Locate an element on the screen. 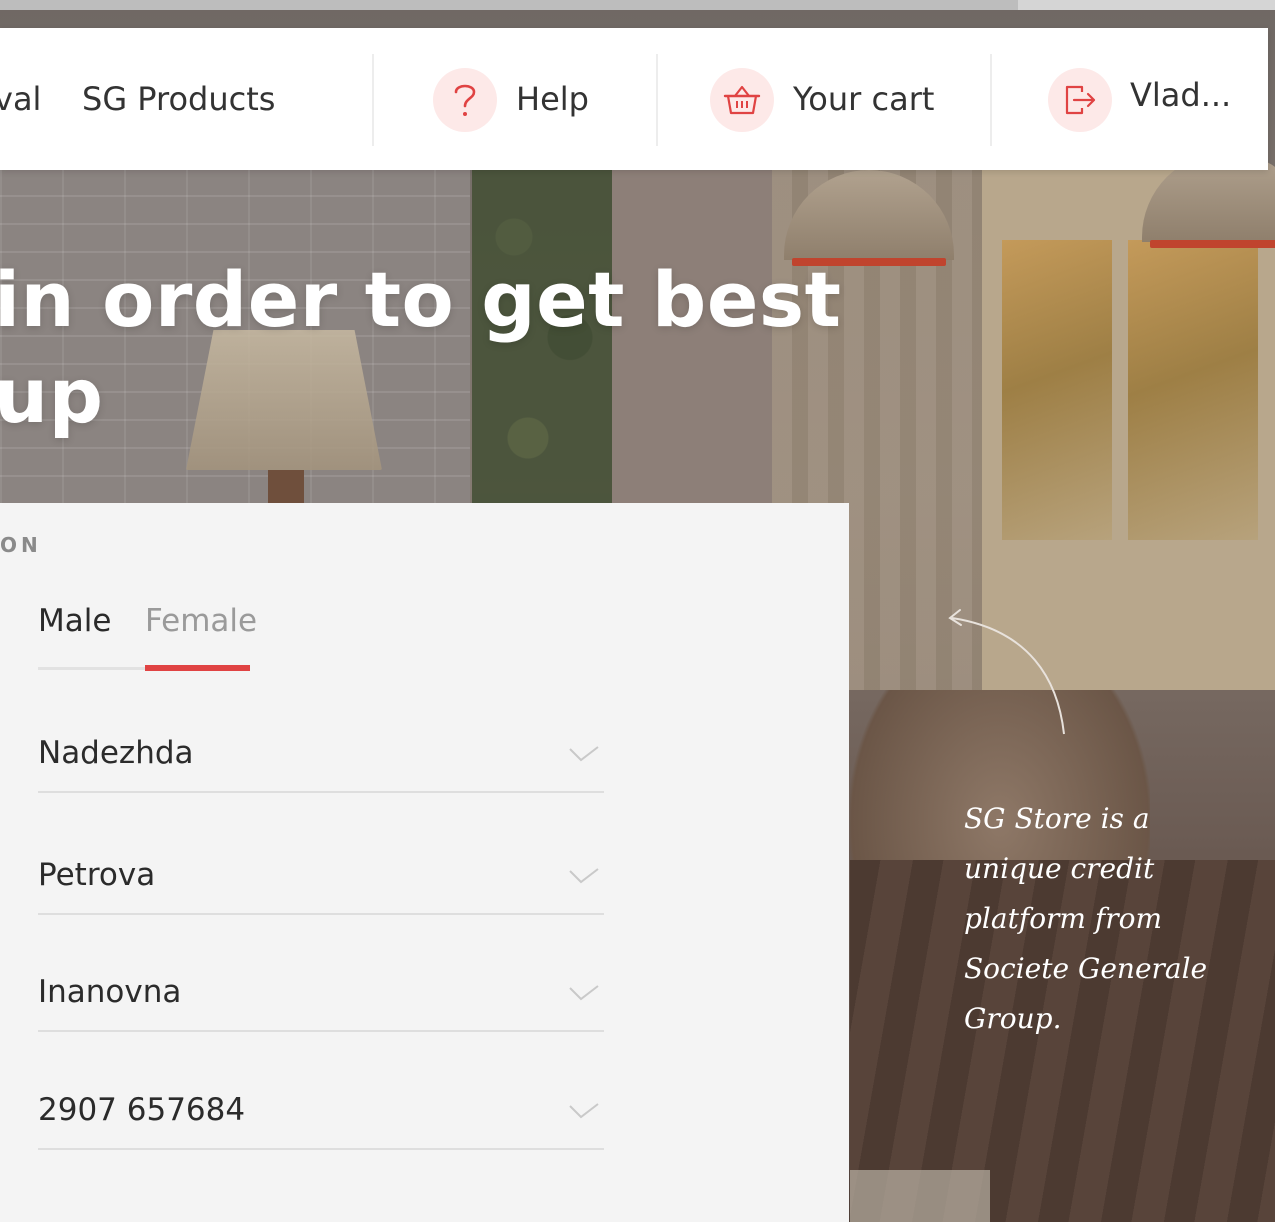  hero-line-2: up is located at coordinates (52, 395).